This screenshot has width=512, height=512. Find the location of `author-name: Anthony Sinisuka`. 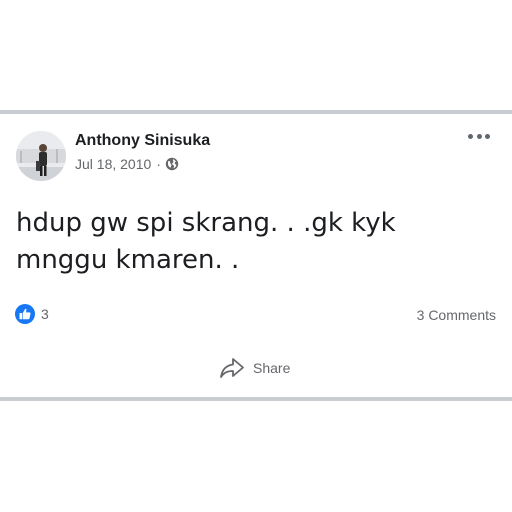

author-name: Anthony Sinisuka is located at coordinates (142, 141).